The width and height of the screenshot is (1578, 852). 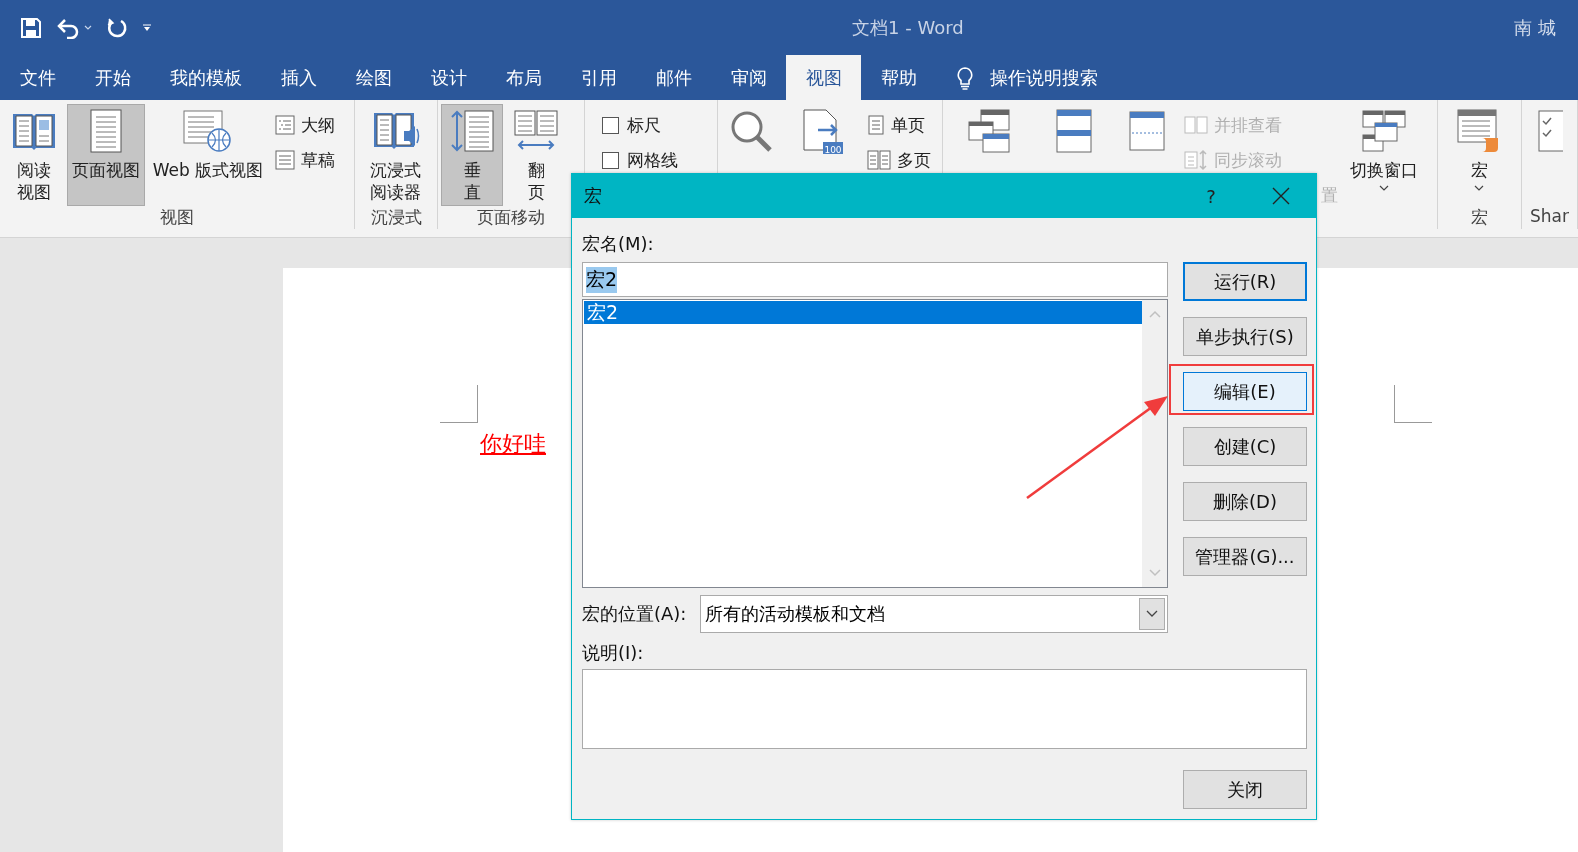 I want to click on zoom-level-text: 100, so click(x=833, y=150).